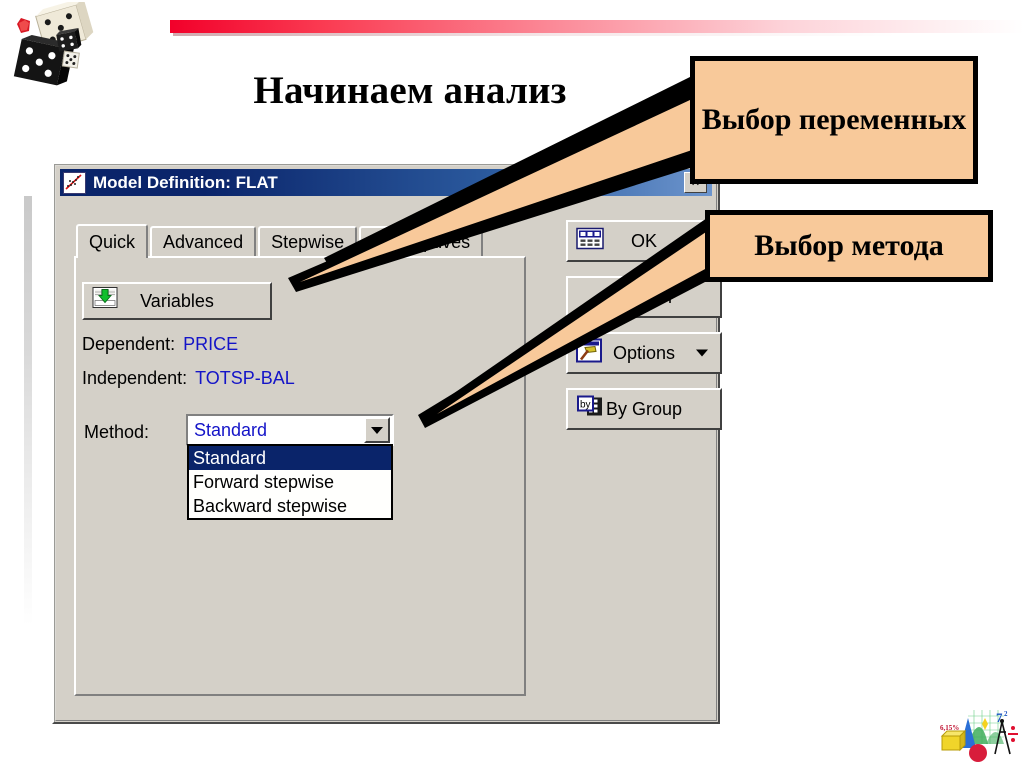  I want to click on callout-variables: Выбор переменных, so click(834, 120).